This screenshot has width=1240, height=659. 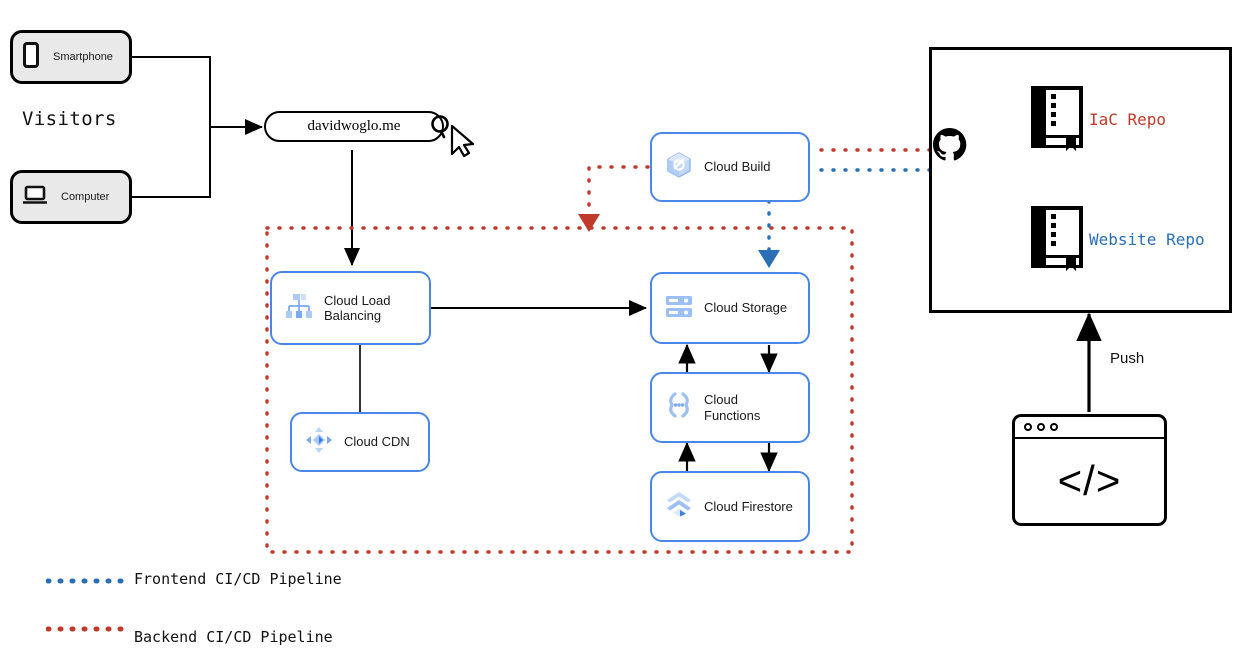 I want to click on service-cloud-storage: Cloud Storage, so click(x=730, y=308).